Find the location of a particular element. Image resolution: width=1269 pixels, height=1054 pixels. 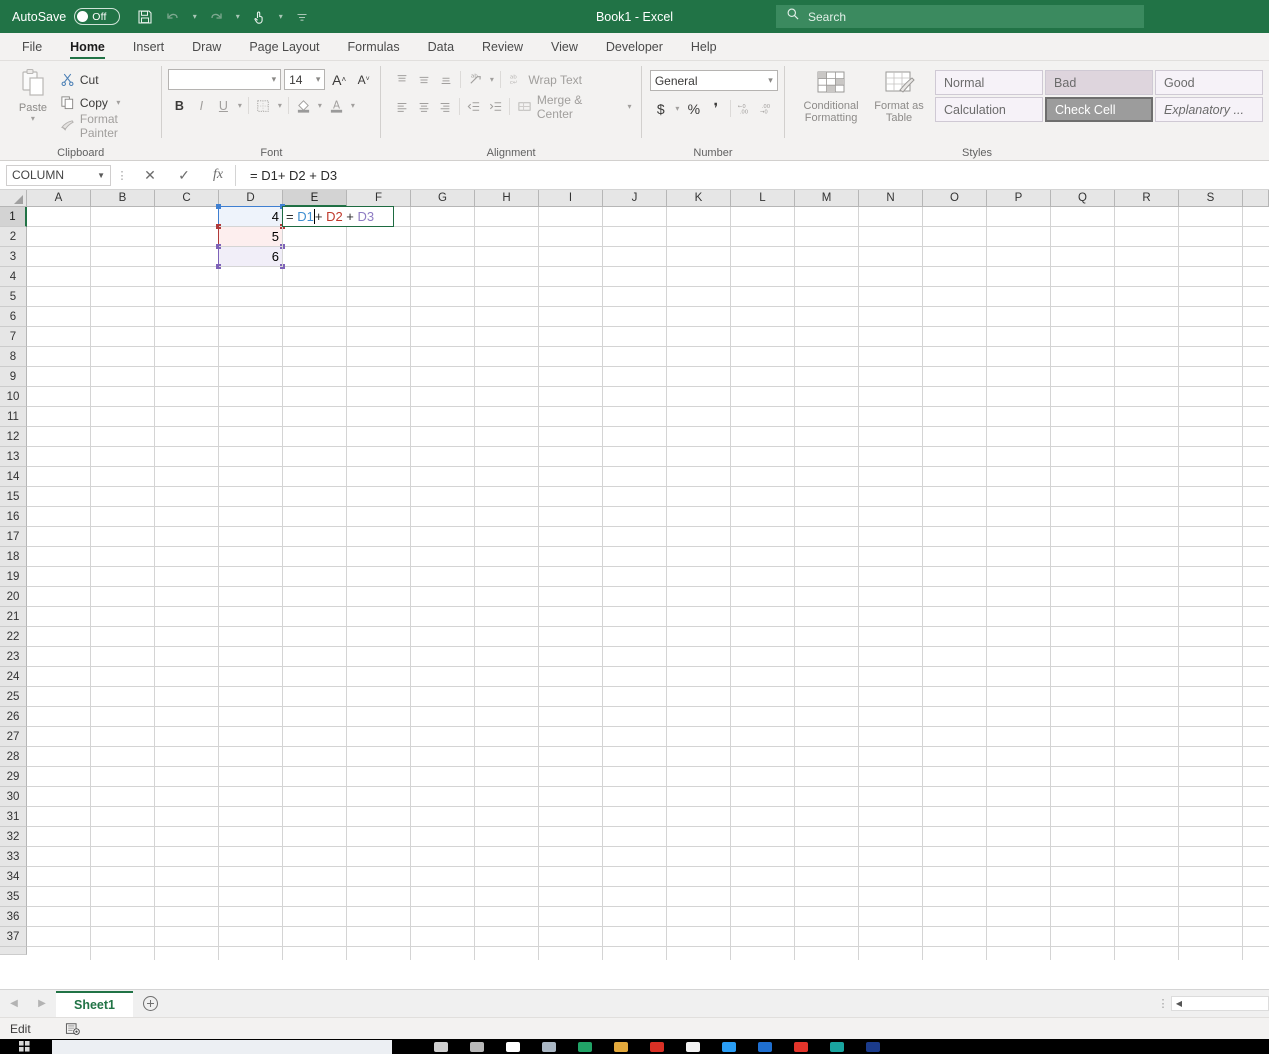

bold-button: B is located at coordinates (179, 105).